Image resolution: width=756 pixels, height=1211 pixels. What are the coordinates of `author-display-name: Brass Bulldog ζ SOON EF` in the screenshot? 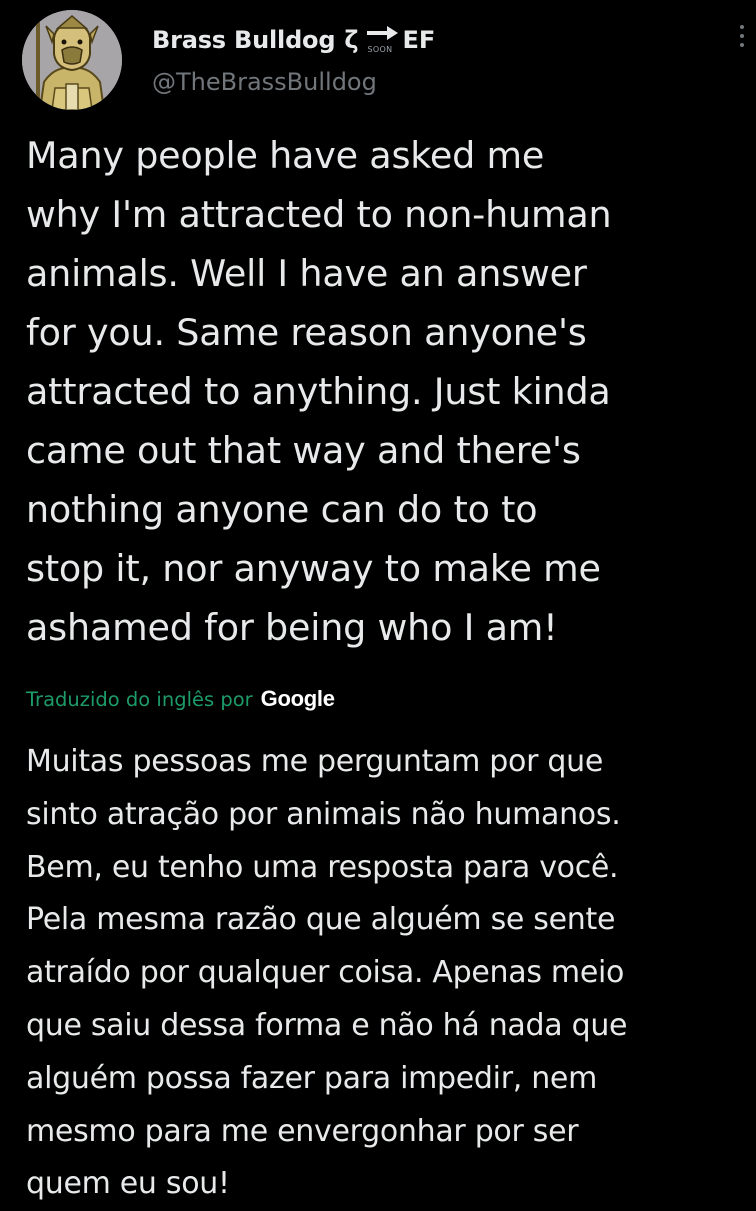 It's located at (293, 40).